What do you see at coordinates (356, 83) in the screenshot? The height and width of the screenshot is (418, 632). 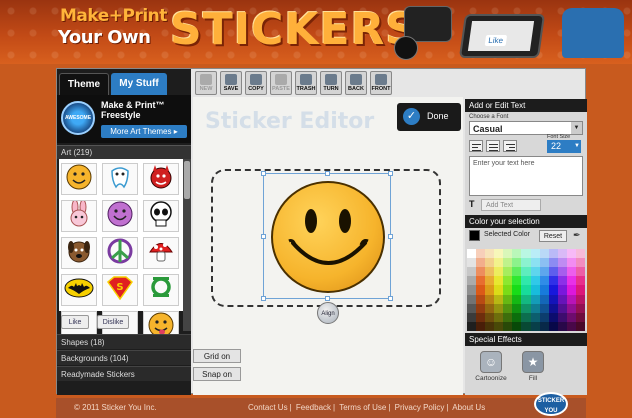 I see `back-button: BACK` at bounding box center [356, 83].